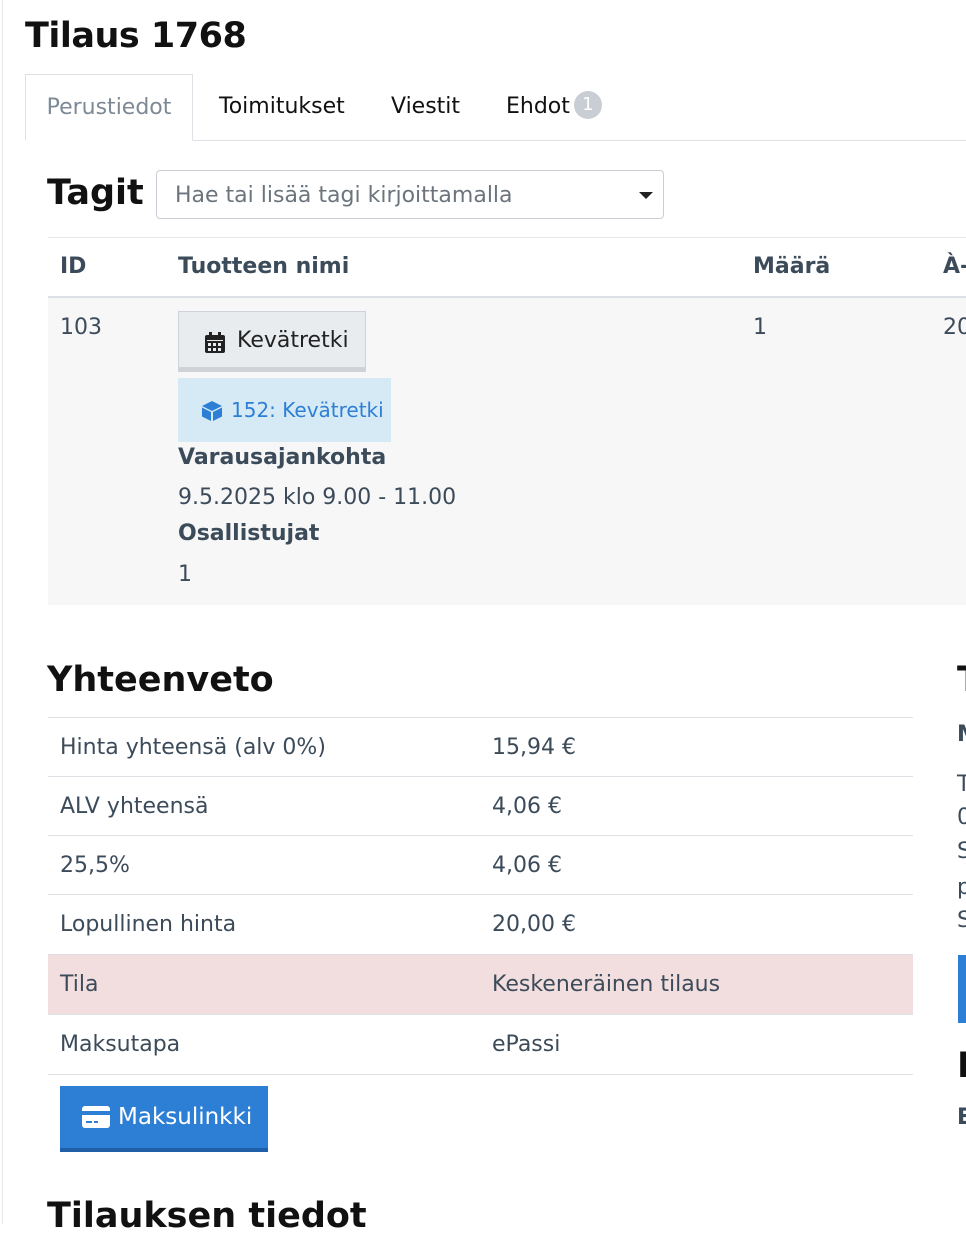  I want to click on tab-viestit: Viestit, so click(425, 107).